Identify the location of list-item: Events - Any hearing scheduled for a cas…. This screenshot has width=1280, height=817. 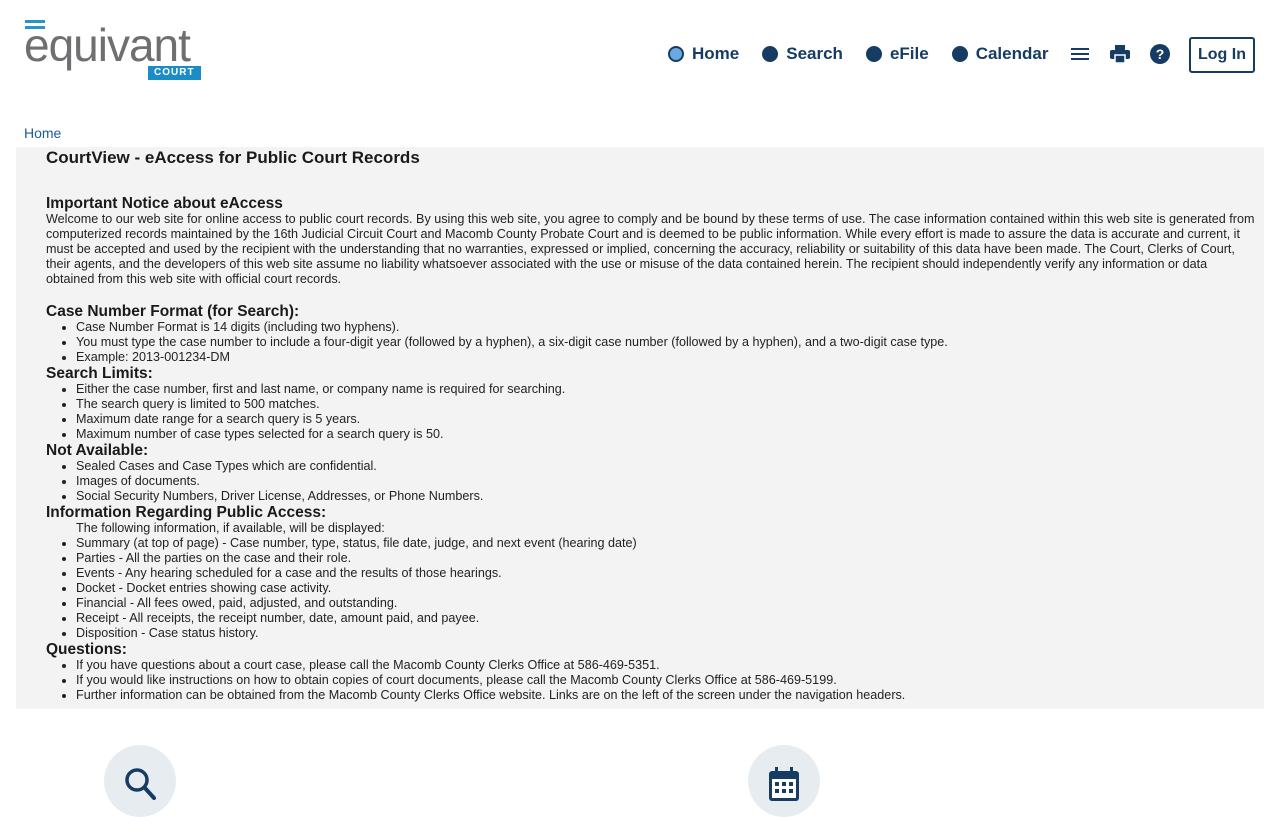
(666, 573).